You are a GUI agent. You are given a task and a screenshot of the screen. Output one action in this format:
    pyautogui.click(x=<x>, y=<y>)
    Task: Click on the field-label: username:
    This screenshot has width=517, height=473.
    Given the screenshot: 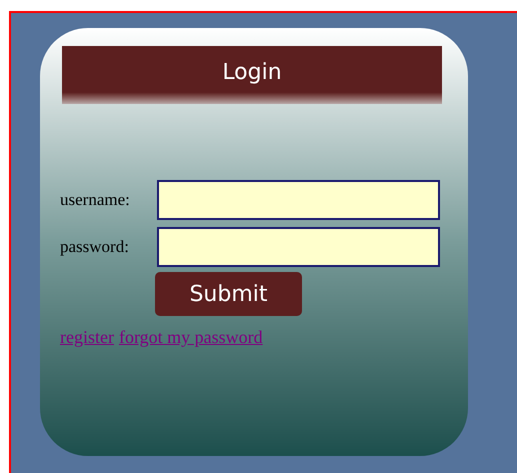 What is the action you would take?
    pyautogui.click(x=95, y=200)
    